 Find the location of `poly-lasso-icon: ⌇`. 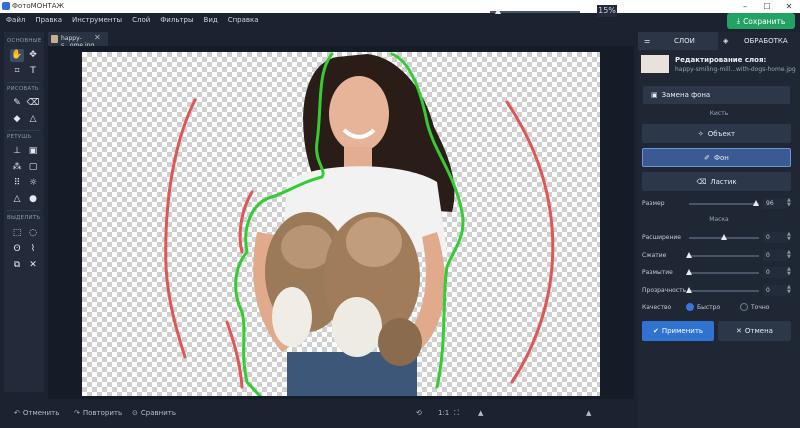

poly-lasso-icon: ⌇ is located at coordinates (33, 249).